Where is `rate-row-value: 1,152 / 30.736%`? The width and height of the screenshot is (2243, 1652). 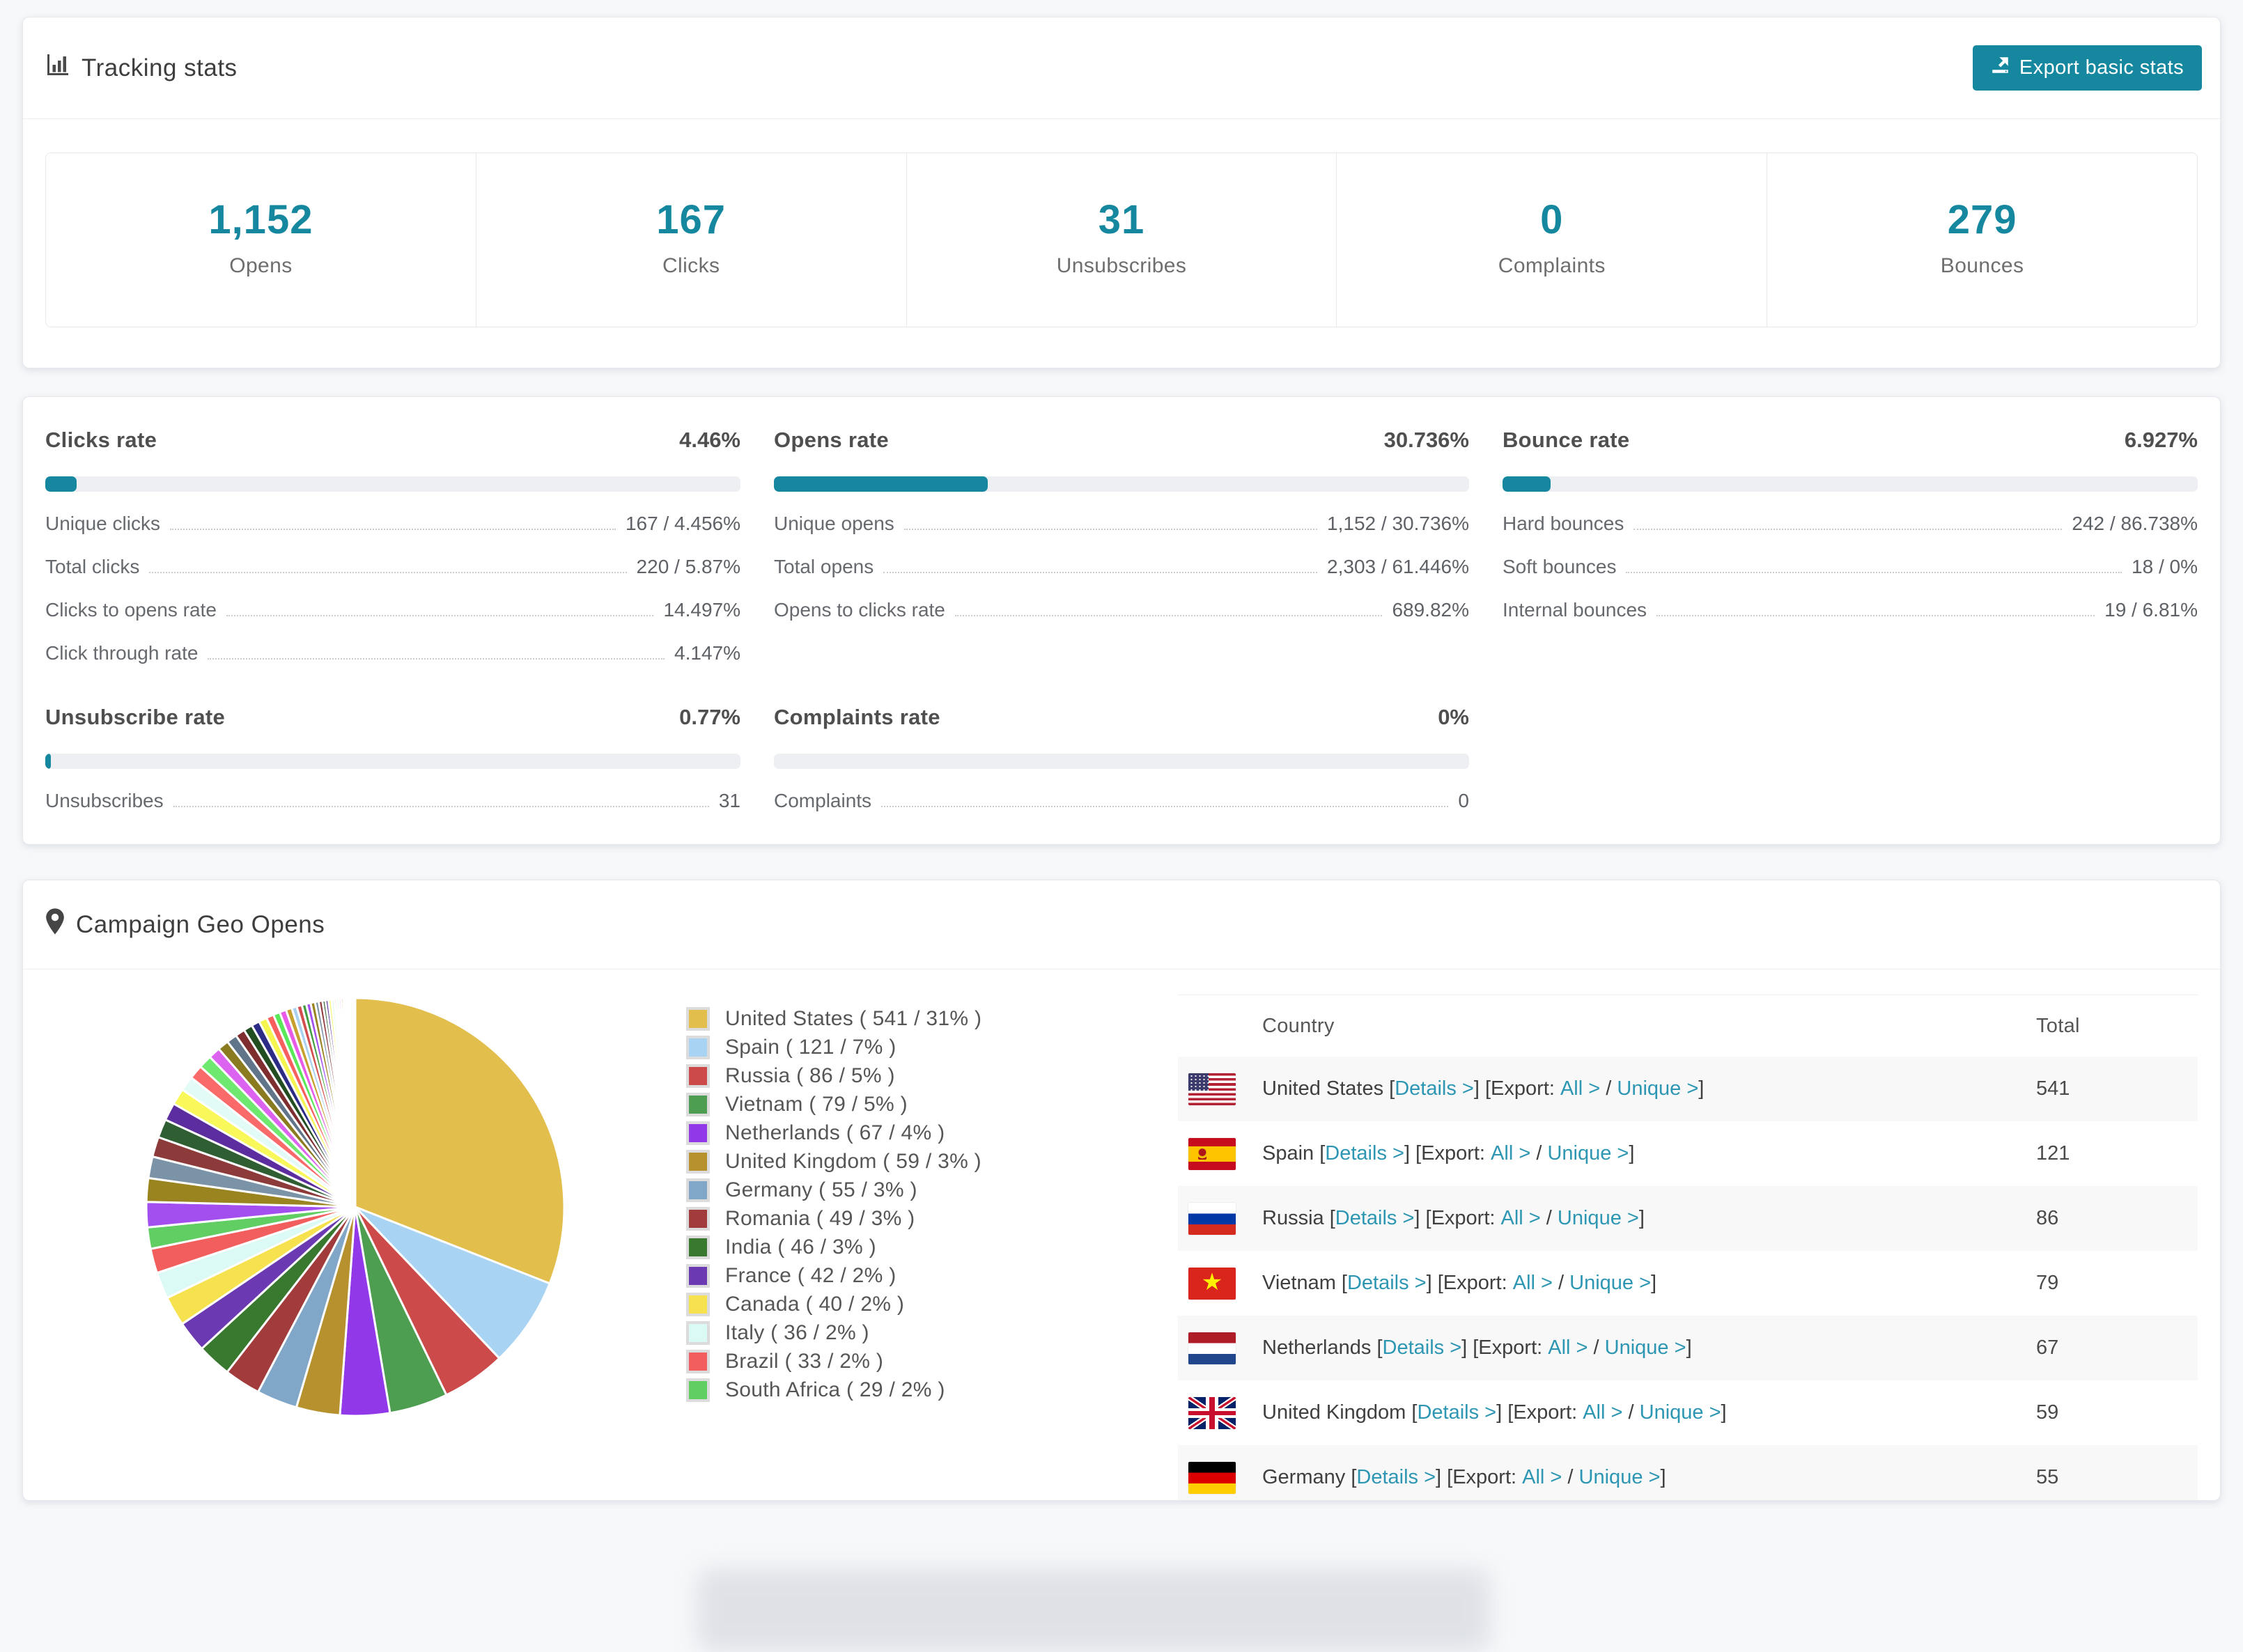 rate-row-value: 1,152 / 30.736% is located at coordinates (1398, 523).